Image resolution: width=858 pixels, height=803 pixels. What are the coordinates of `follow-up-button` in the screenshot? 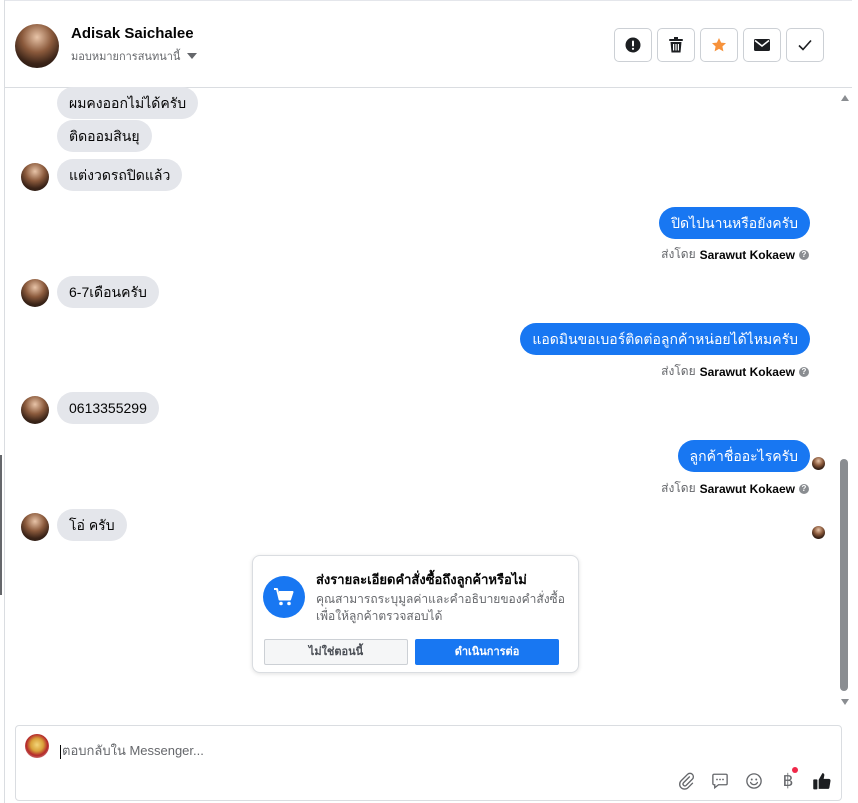 It's located at (719, 45).